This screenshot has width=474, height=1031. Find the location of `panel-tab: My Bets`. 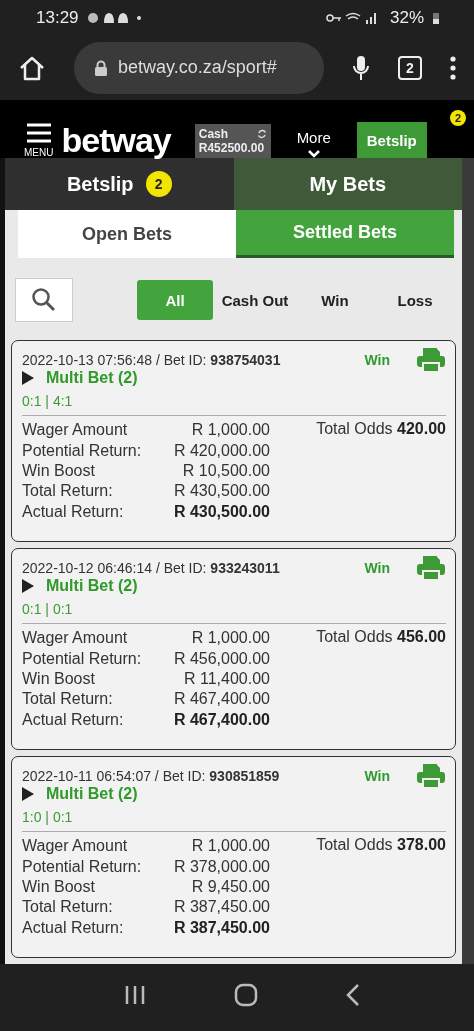

panel-tab: My Bets is located at coordinates (347, 184).